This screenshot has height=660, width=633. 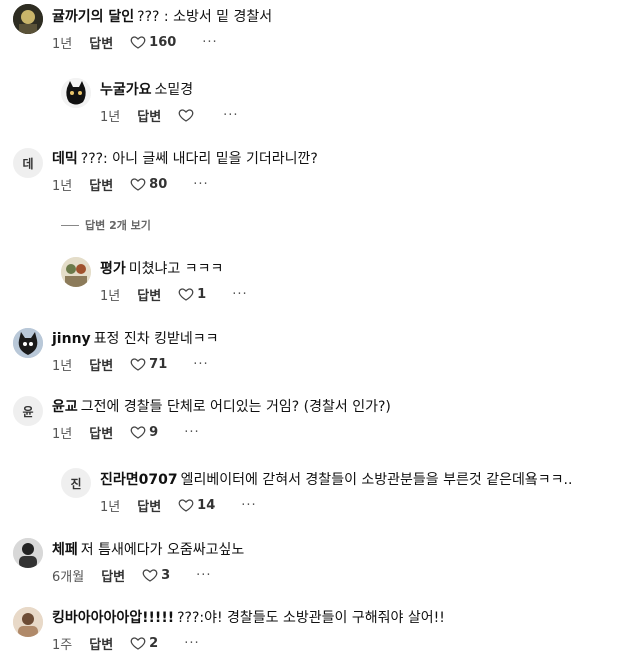 I want to click on comment-username: jinny, so click(x=71, y=339).